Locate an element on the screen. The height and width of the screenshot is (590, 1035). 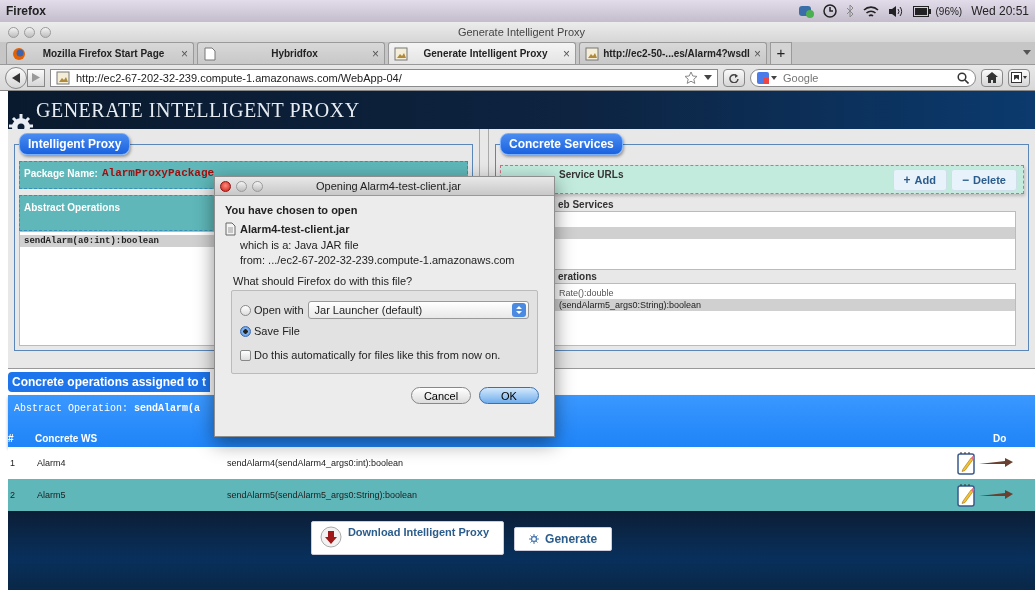
section-label: erations is located at coordinates (577, 277).